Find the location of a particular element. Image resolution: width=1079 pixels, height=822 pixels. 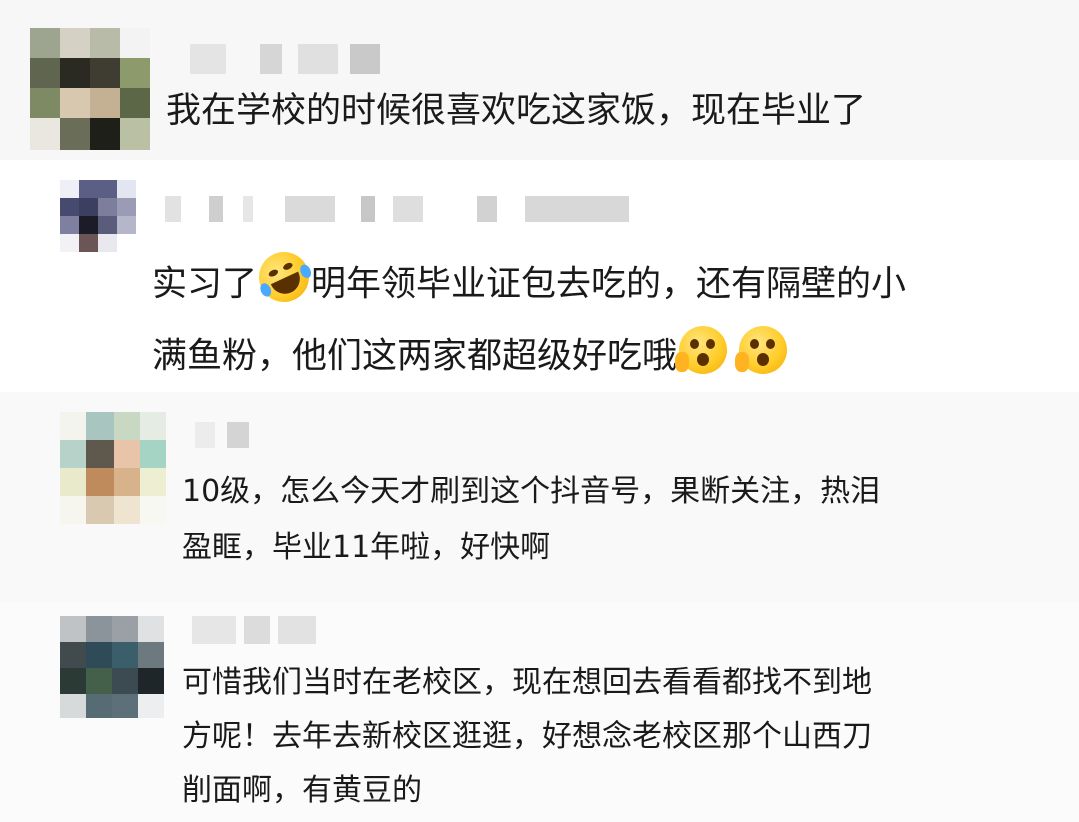

comment-text-line: 方呢！去年去新校区逛逛，好想念老校区那个山西刀 is located at coordinates (527, 736).